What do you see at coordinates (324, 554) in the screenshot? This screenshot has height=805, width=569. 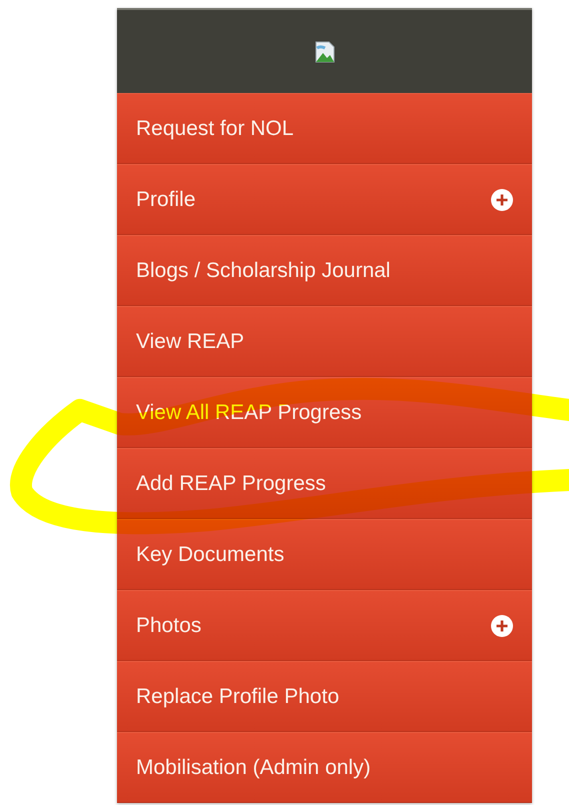 I see `menu-item: Key Documents` at bounding box center [324, 554].